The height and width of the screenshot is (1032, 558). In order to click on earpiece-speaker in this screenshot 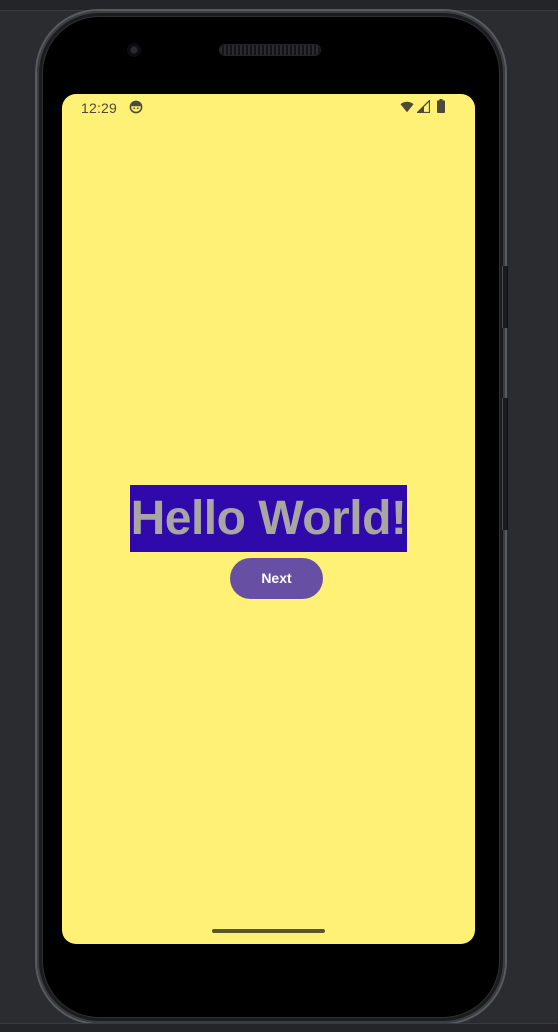, I will do `click(270, 50)`.